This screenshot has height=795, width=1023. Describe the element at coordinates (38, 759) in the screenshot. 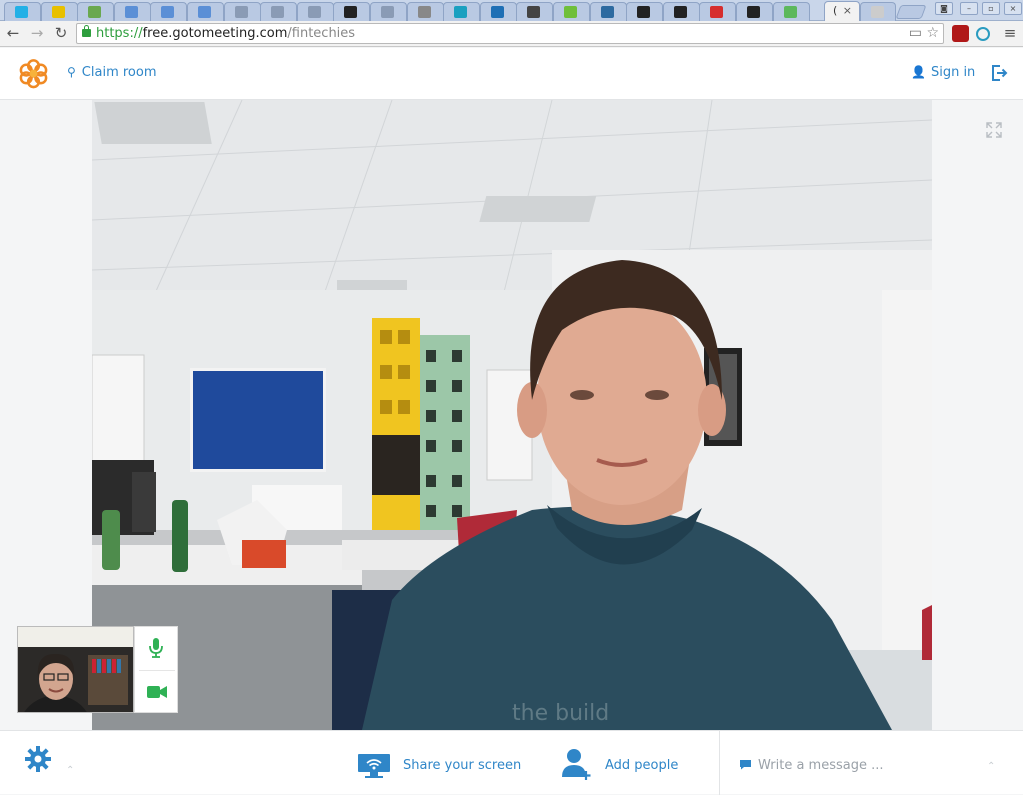

I see `settings-gear-icon` at that location.